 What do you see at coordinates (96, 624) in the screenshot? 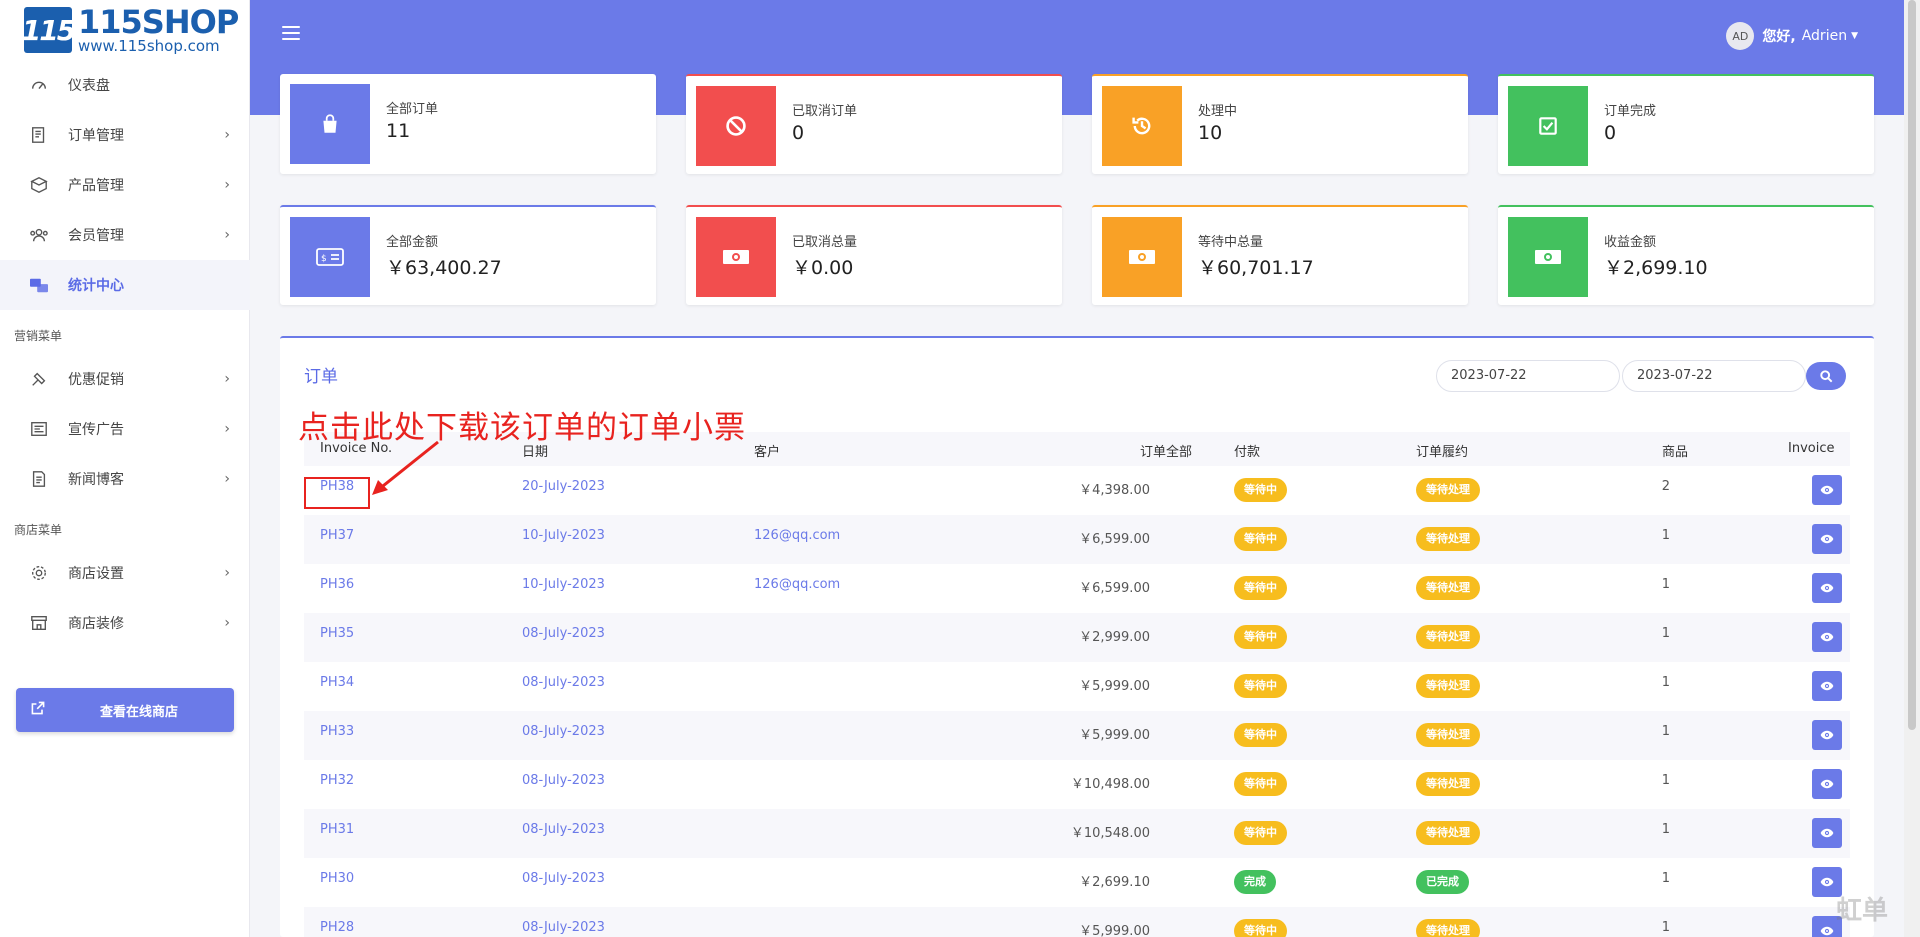
I see `sidebar-item-label: 商店装修` at bounding box center [96, 624].